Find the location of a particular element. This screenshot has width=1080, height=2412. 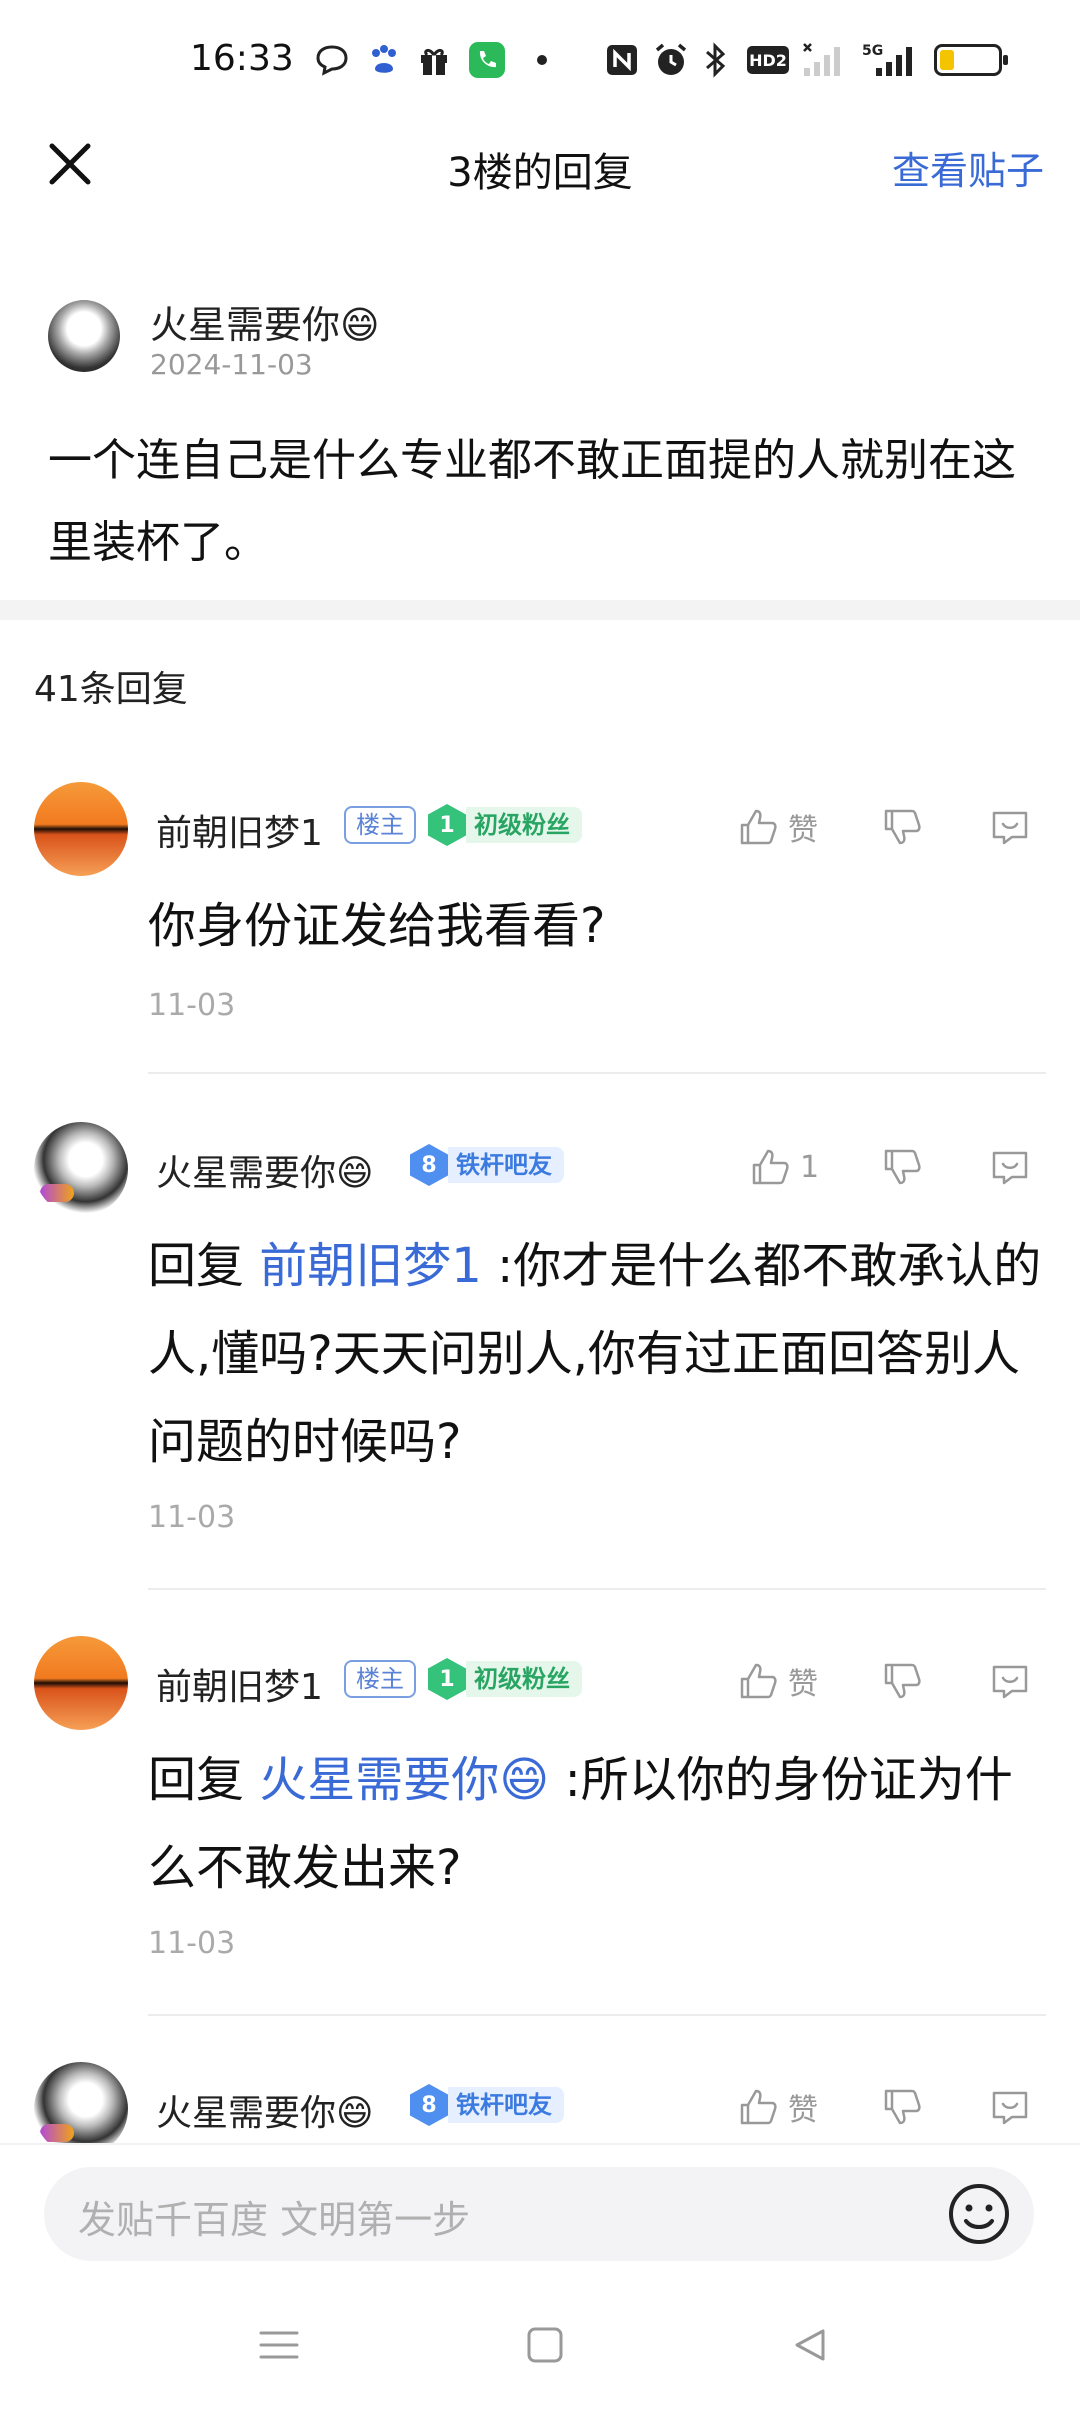

home-icon is located at coordinates (545, 2345).